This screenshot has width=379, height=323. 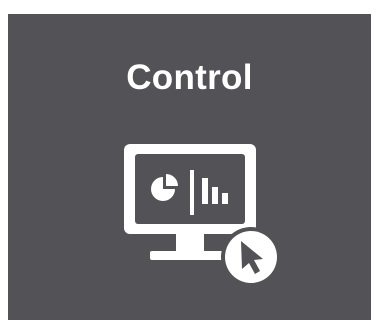 What do you see at coordinates (251, 257) in the screenshot?
I see `cursor-icon` at bounding box center [251, 257].